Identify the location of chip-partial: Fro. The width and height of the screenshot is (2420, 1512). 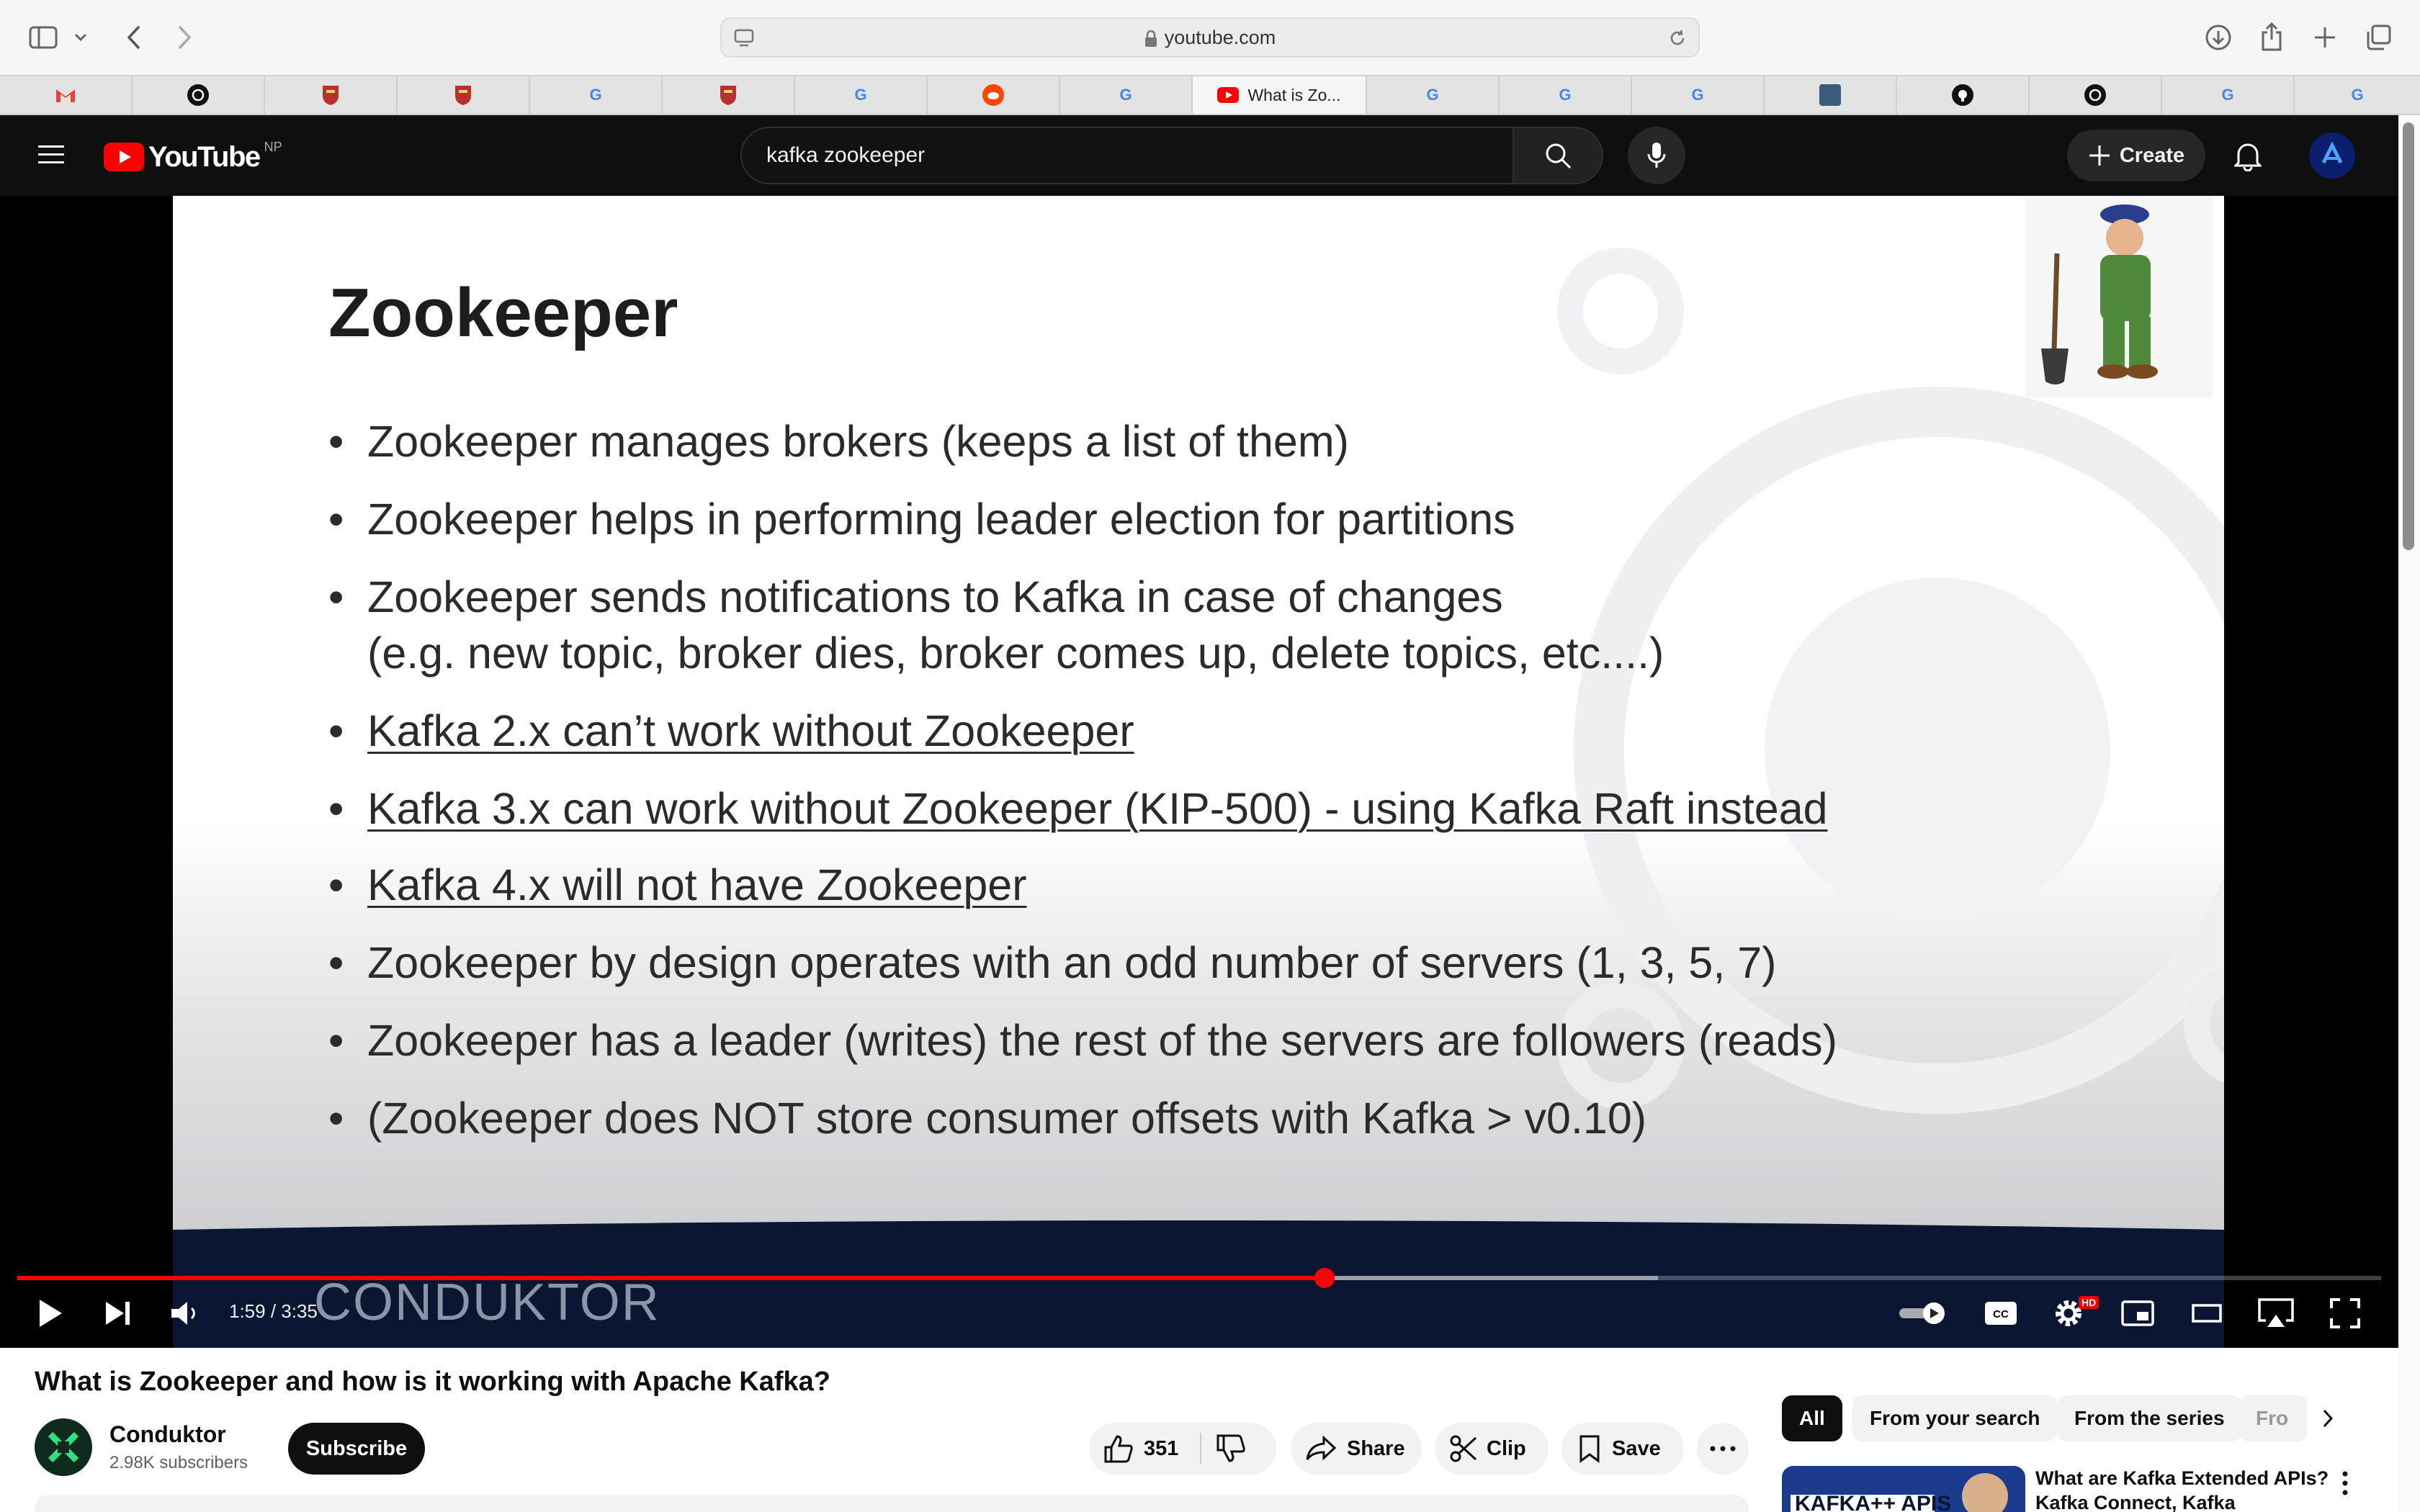
(2273, 1418).